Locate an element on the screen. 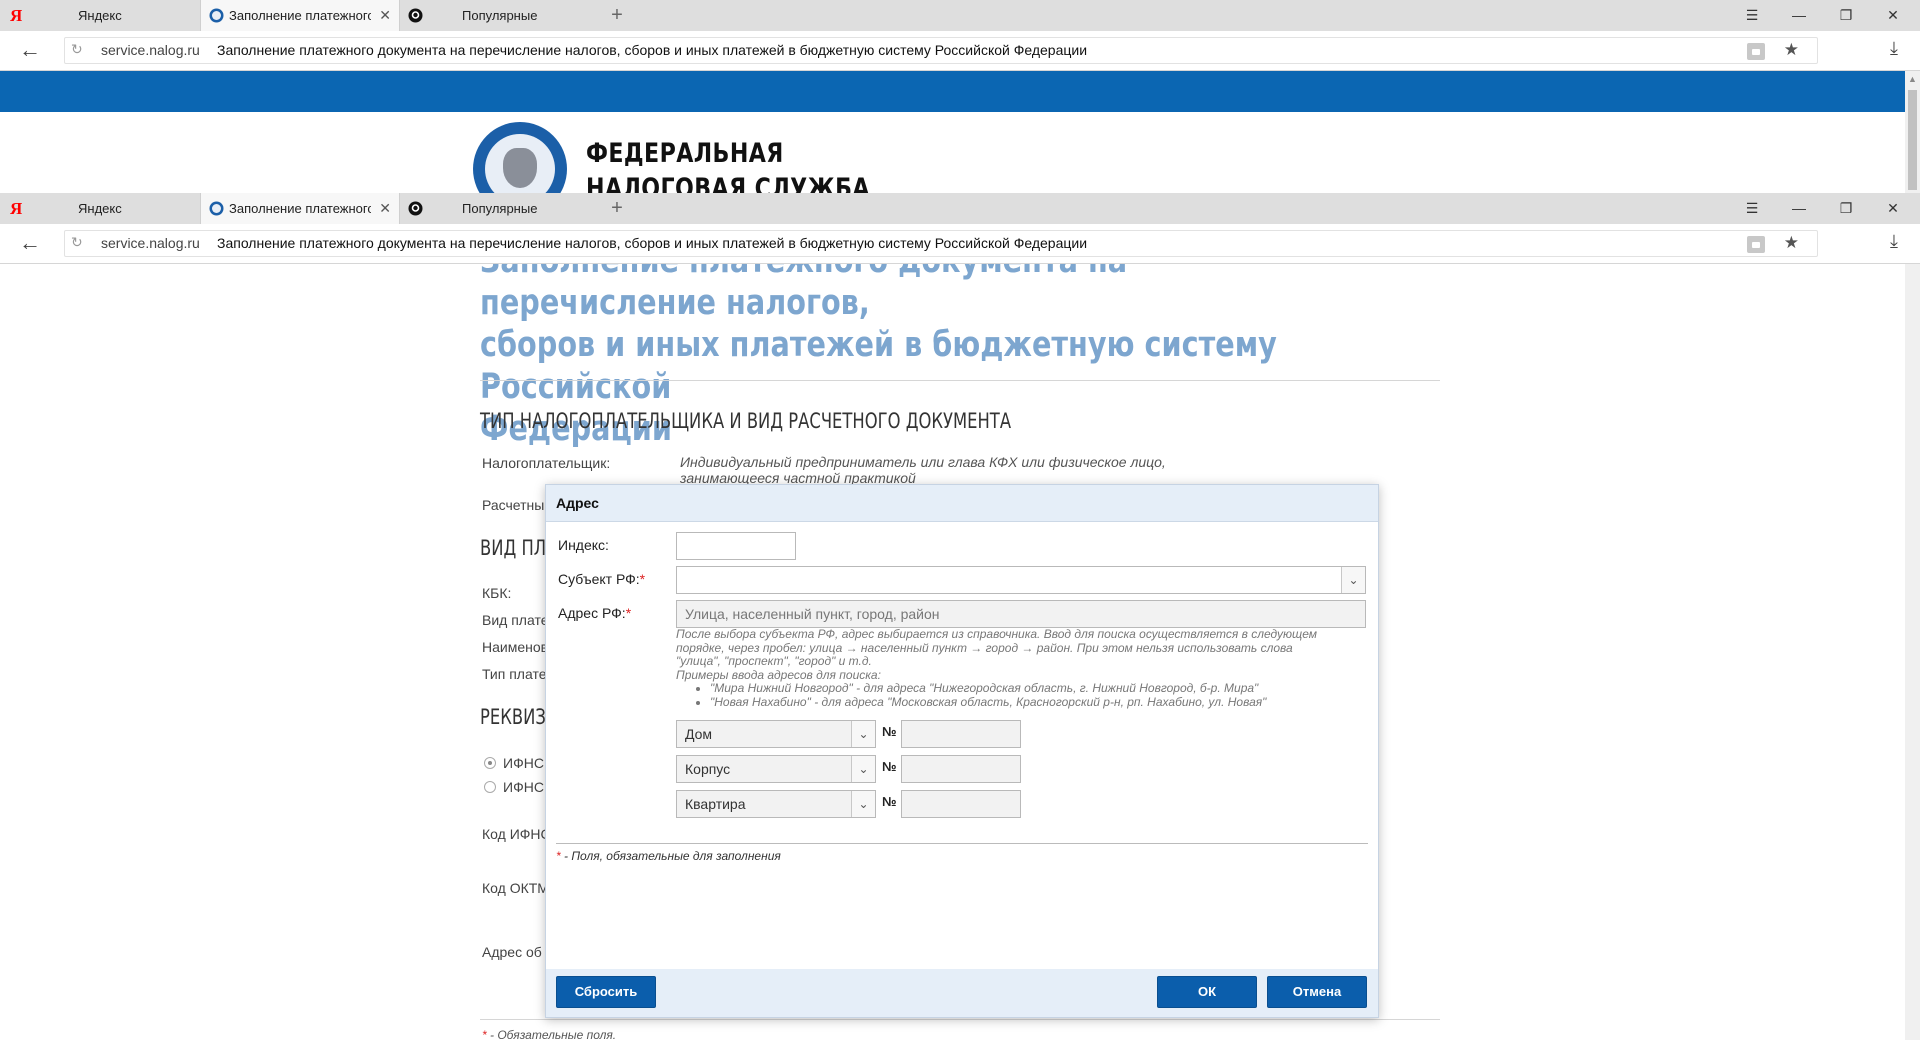 Image resolution: width=1920 pixels, height=1040 pixels. org-name-line1: ФЕДЕРАЛЬНАЯ is located at coordinates (685, 153).